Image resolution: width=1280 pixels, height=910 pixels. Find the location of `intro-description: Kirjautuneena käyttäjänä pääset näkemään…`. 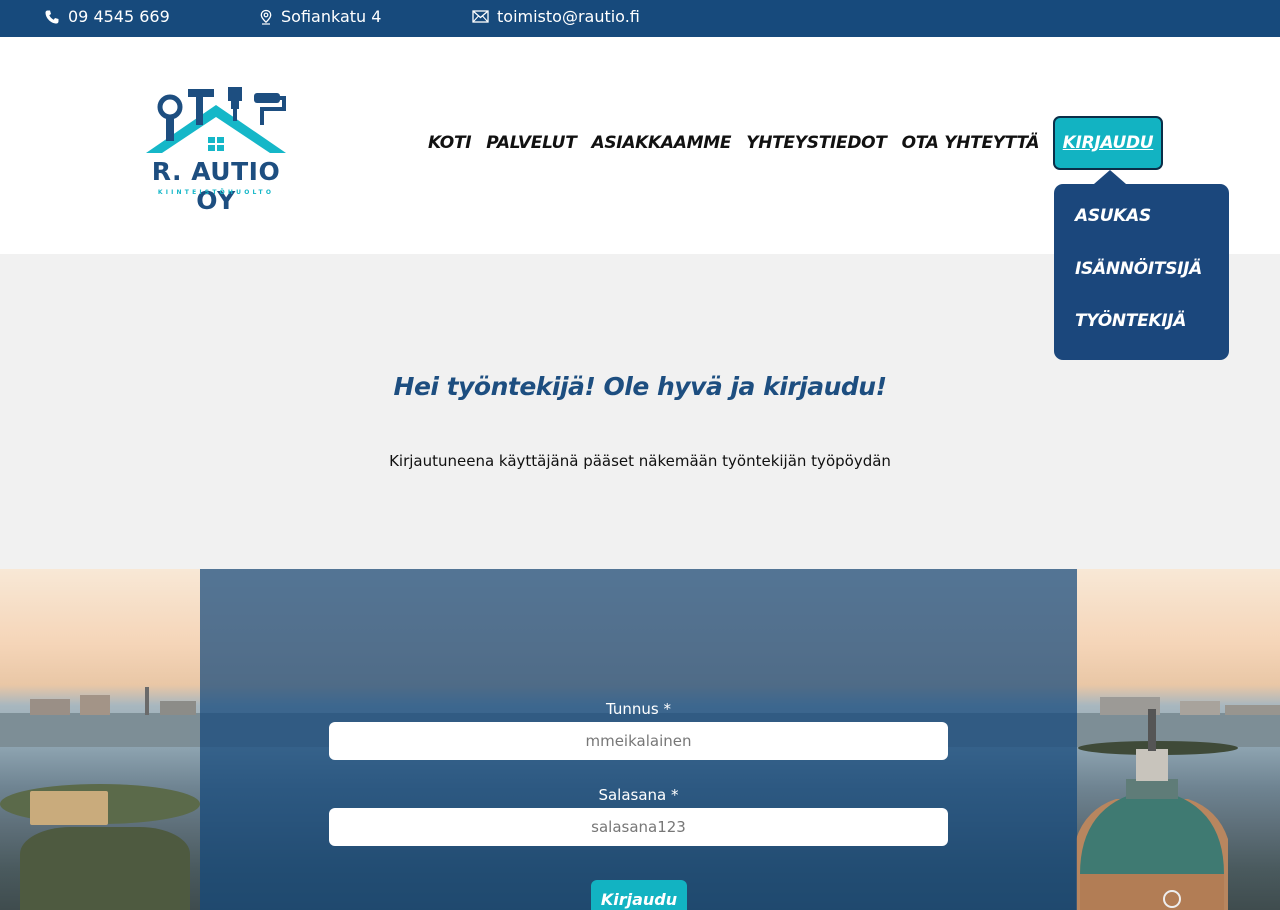

intro-description: Kirjautuneena käyttäjänä pääset näkemään… is located at coordinates (640, 461).